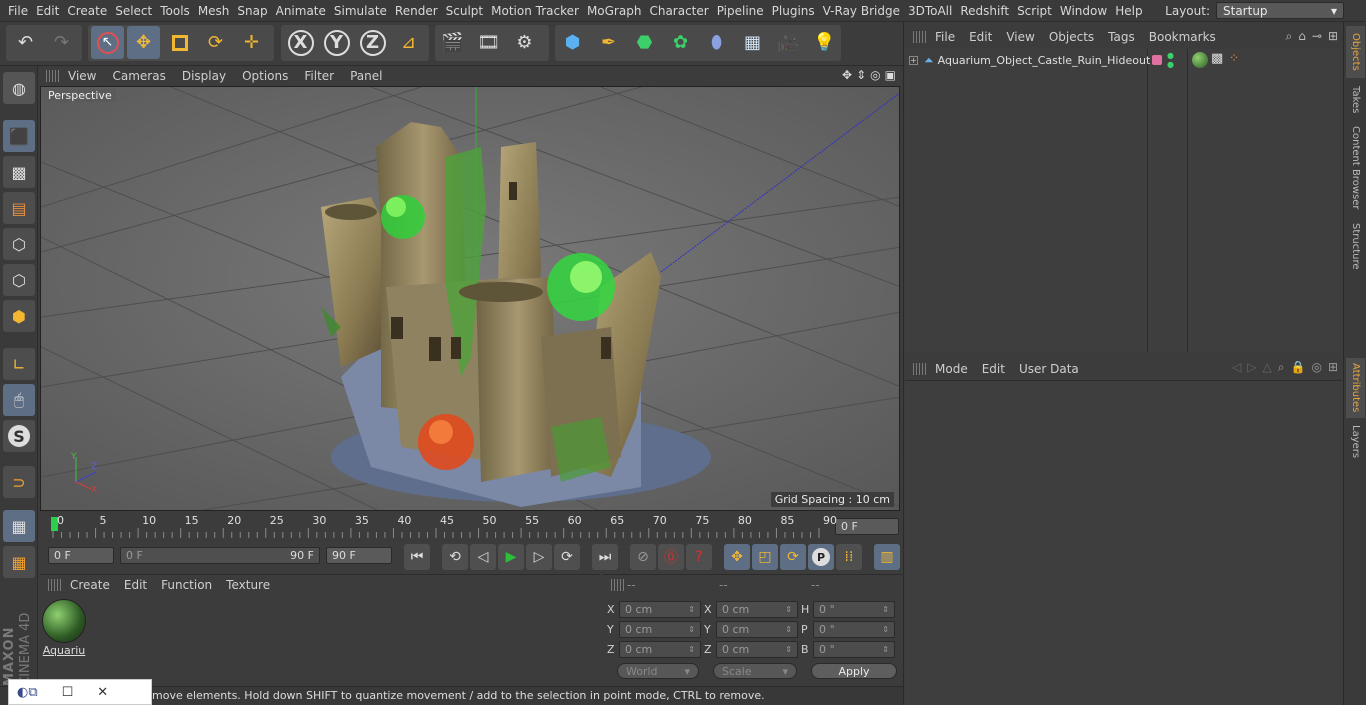 Image resolution: width=1366 pixels, height=705 pixels. What do you see at coordinates (988, 11) in the screenshot?
I see `menu-redshift: Redshift` at bounding box center [988, 11].